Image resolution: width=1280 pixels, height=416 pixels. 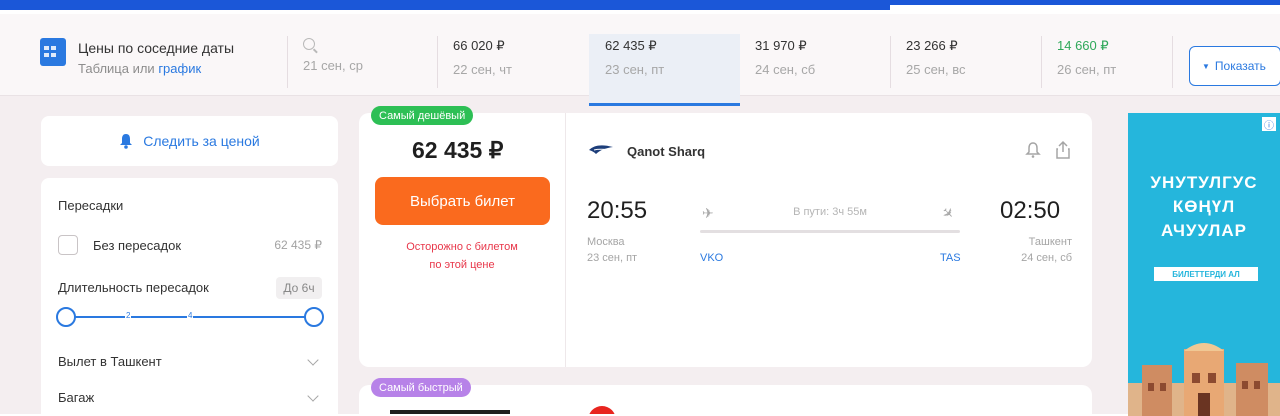 What do you see at coordinates (118, 68) in the screenshot?
I see `subtitle-prefix: Таблица или` at bounding box center [118, 68].